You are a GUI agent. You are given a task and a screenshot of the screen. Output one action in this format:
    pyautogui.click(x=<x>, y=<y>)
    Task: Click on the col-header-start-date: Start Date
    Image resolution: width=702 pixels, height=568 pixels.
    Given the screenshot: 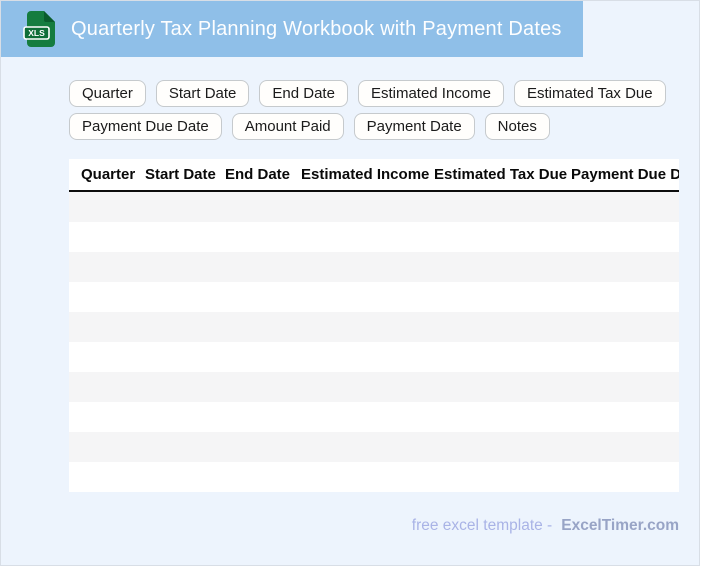 What is the action you would take?
    pyautogui.click(x=180, y=174)
    